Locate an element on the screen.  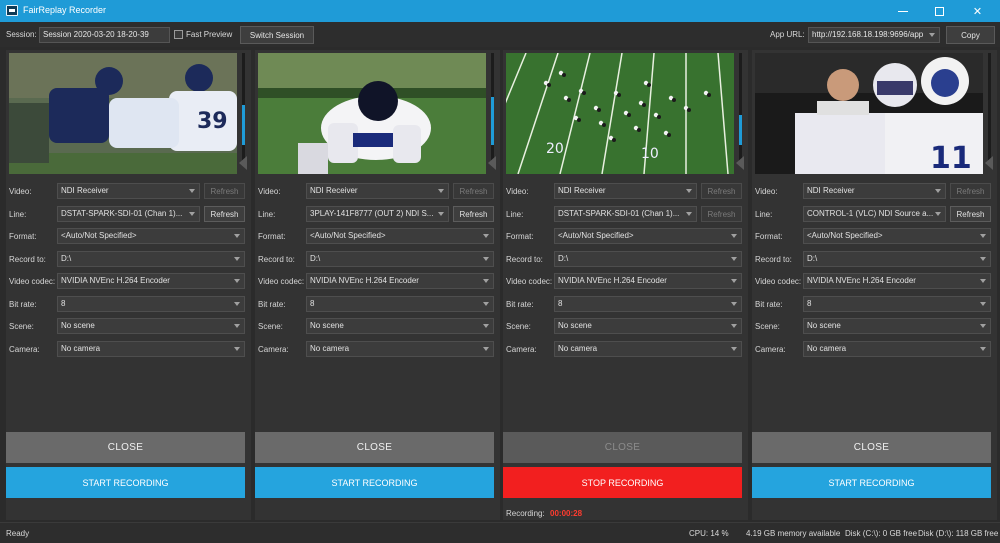
maximize-button is located at coordinates (939, 11).